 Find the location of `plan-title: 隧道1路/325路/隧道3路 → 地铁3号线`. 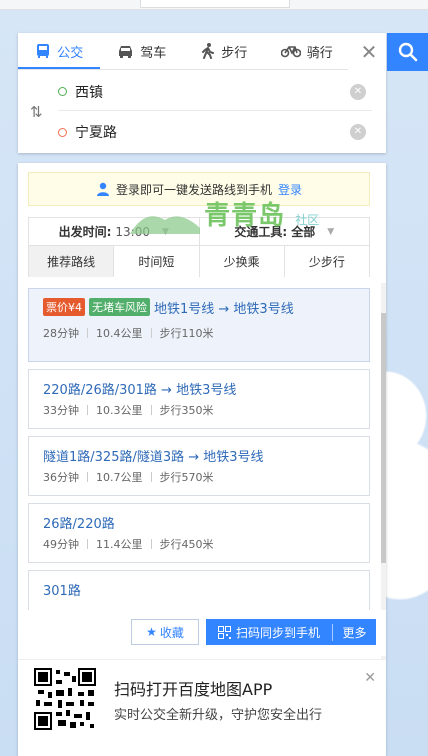

plan-title: 隧道1路/325路/隧道3路 → 地铁3号线 is located at coordinates (153, 455).